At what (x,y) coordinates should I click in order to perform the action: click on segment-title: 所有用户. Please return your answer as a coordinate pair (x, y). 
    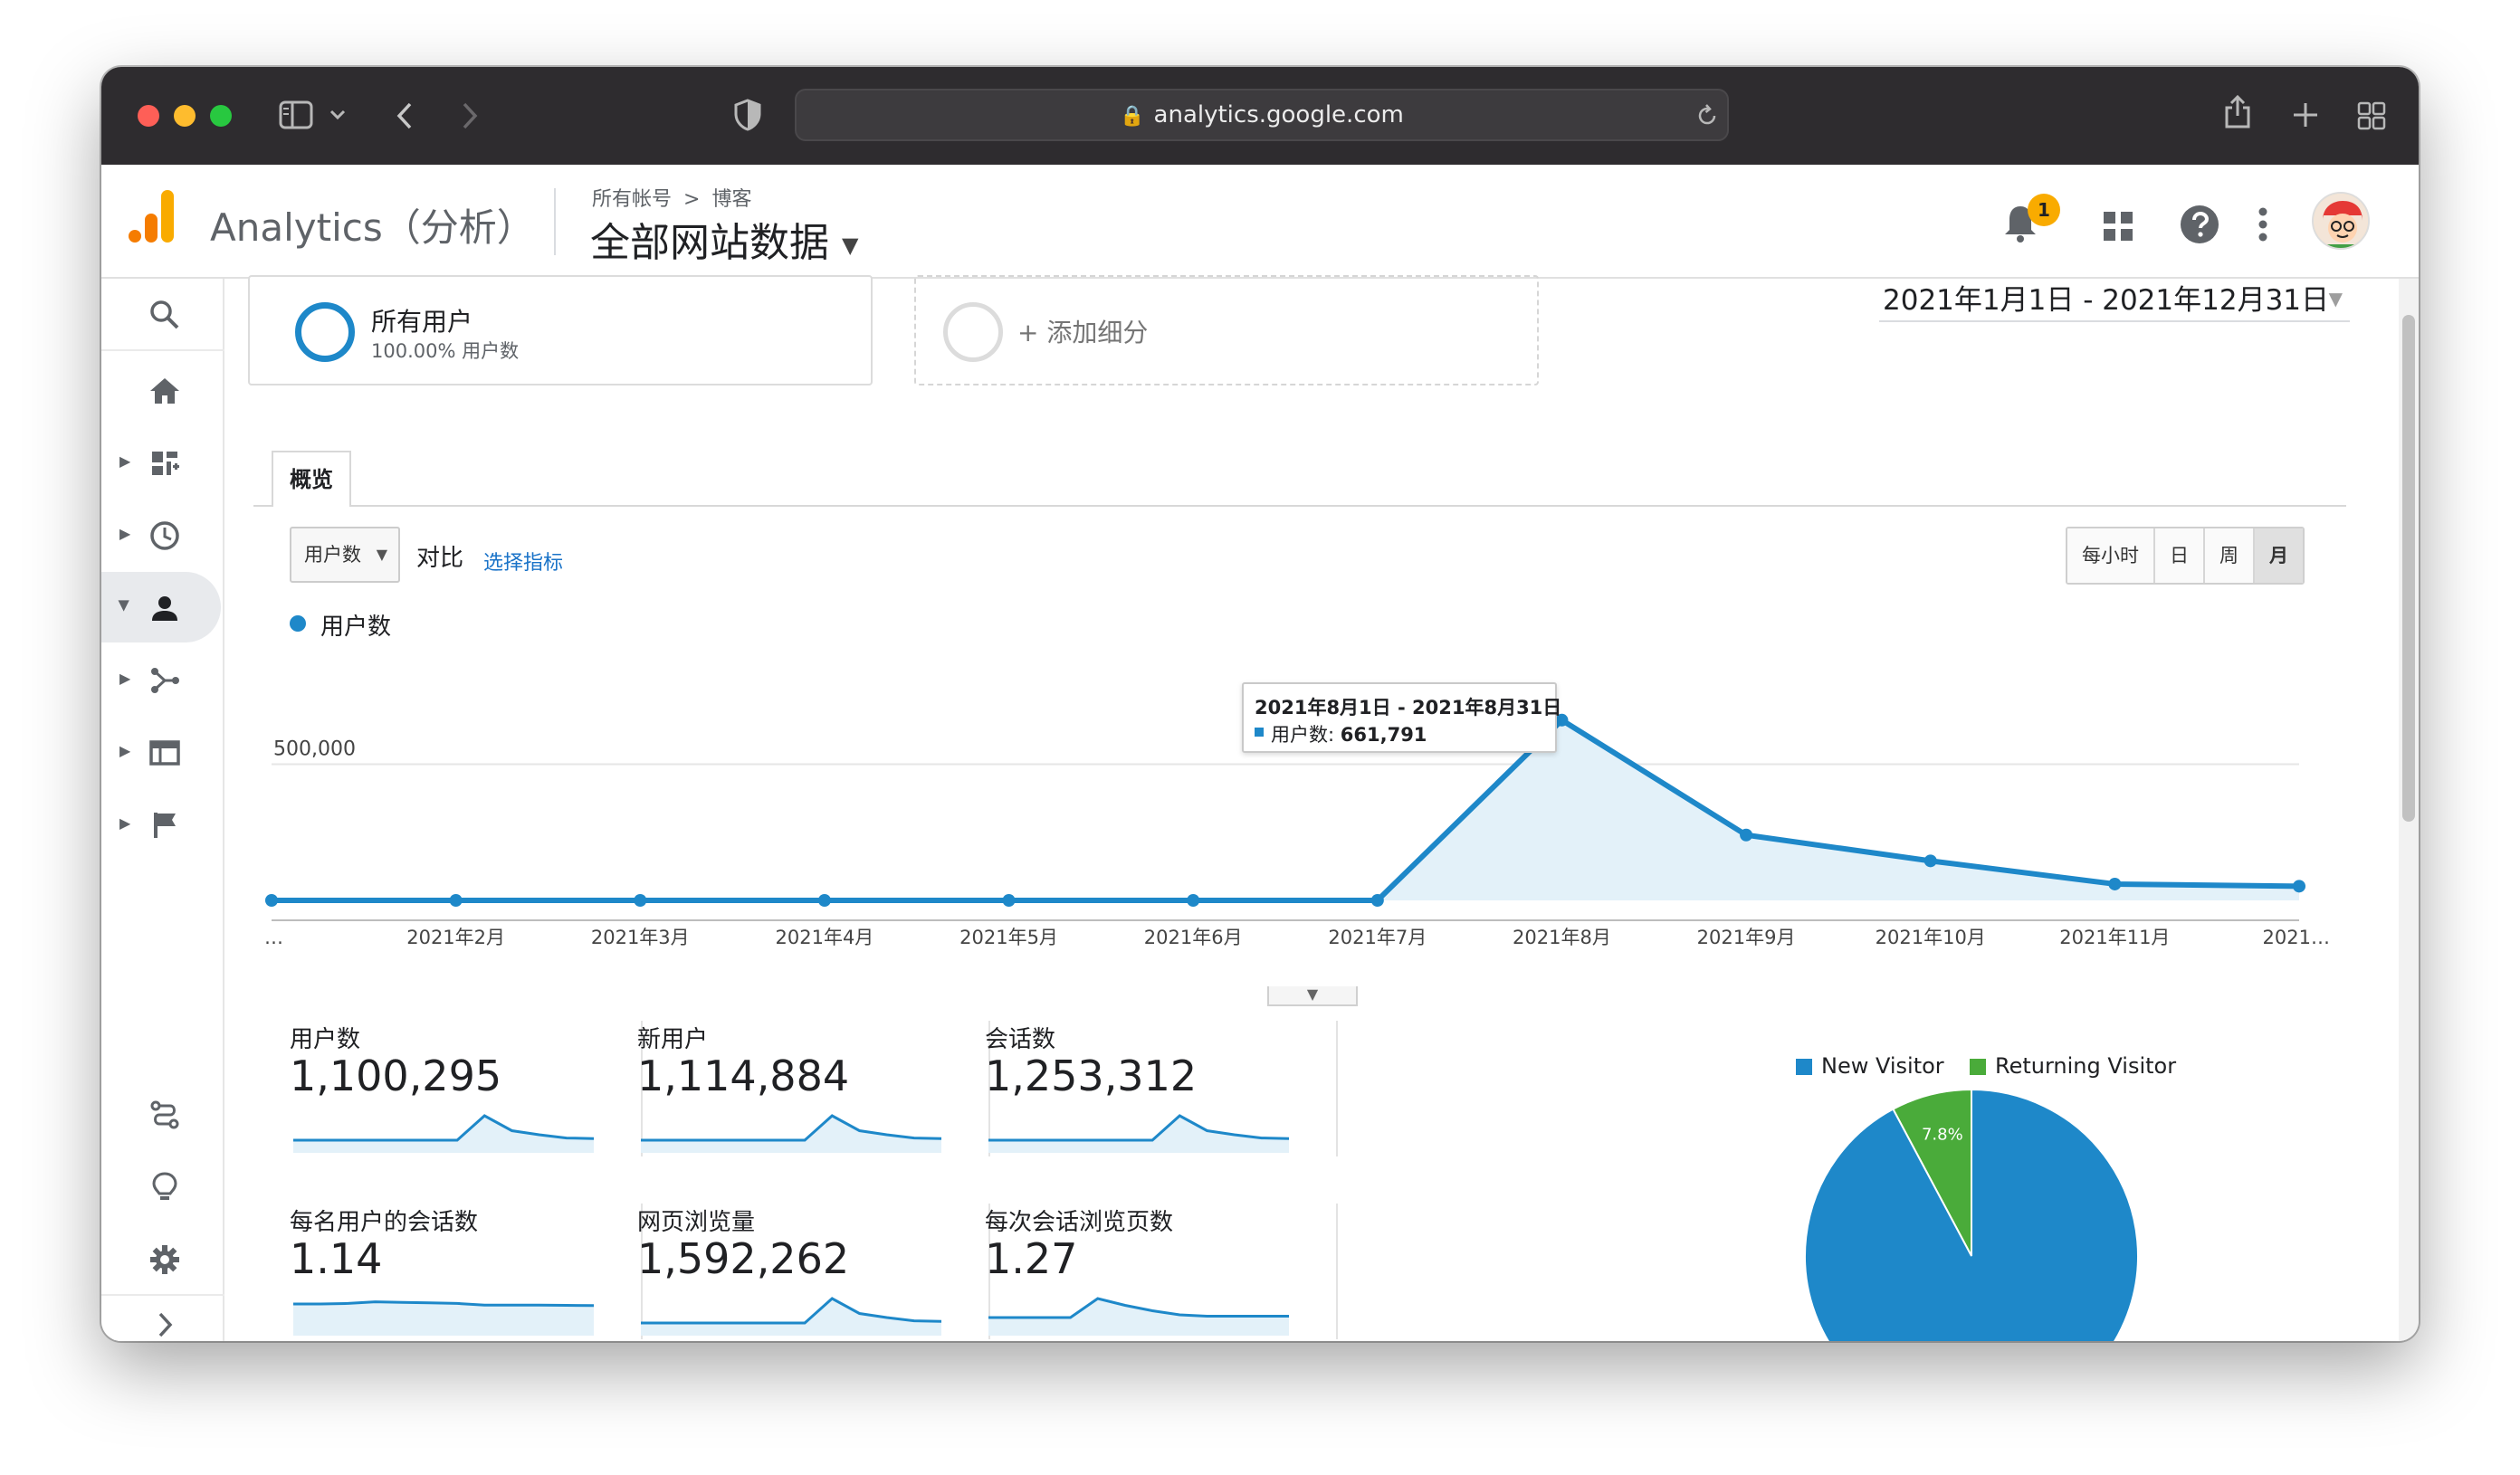
    Looking at the image, I should click on (422, 322).